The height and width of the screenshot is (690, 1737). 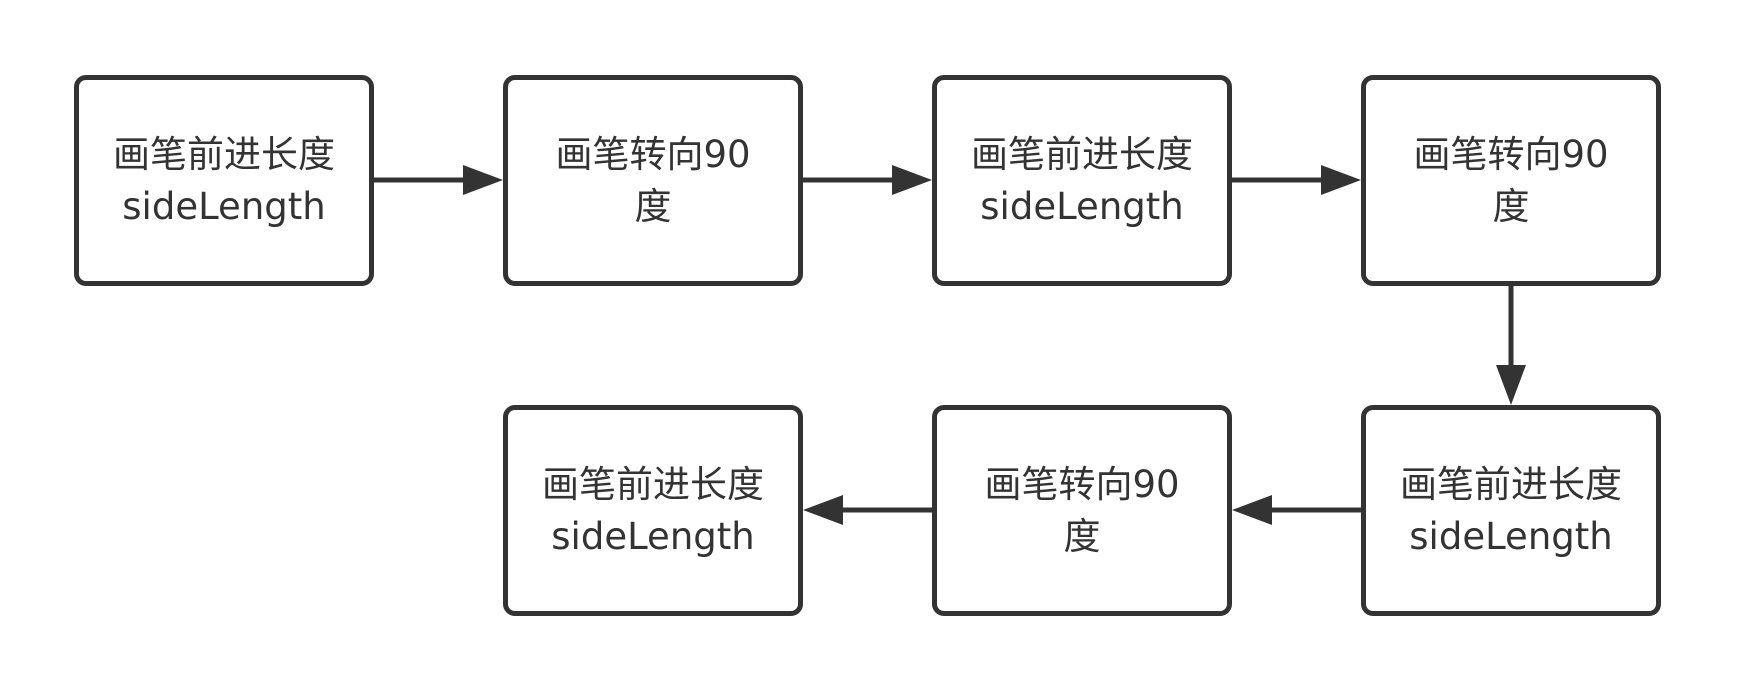 I want to click on step-1-label: 画笔前进长度 sideLength, so click(x=224, y=180).